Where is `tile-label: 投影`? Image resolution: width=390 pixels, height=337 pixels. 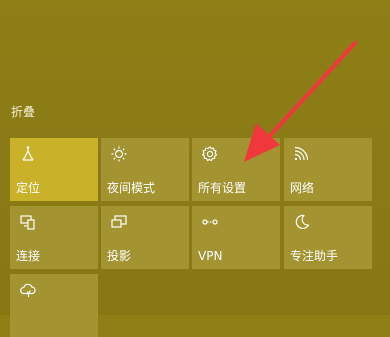
tile-label: 投影 is located at coordinates (119, 256).